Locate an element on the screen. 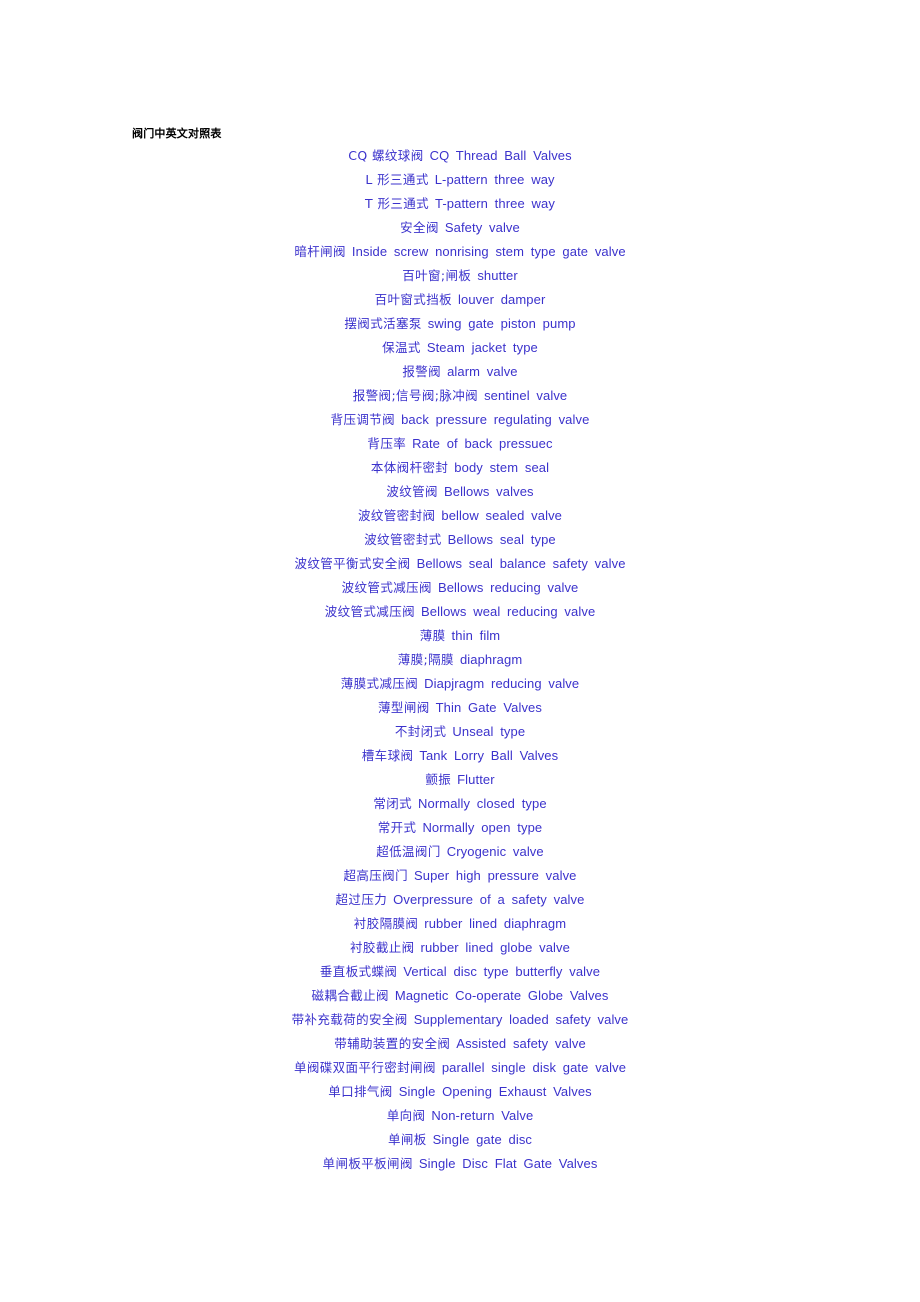  term-english: Flutter is located at coordinates (476, 779).